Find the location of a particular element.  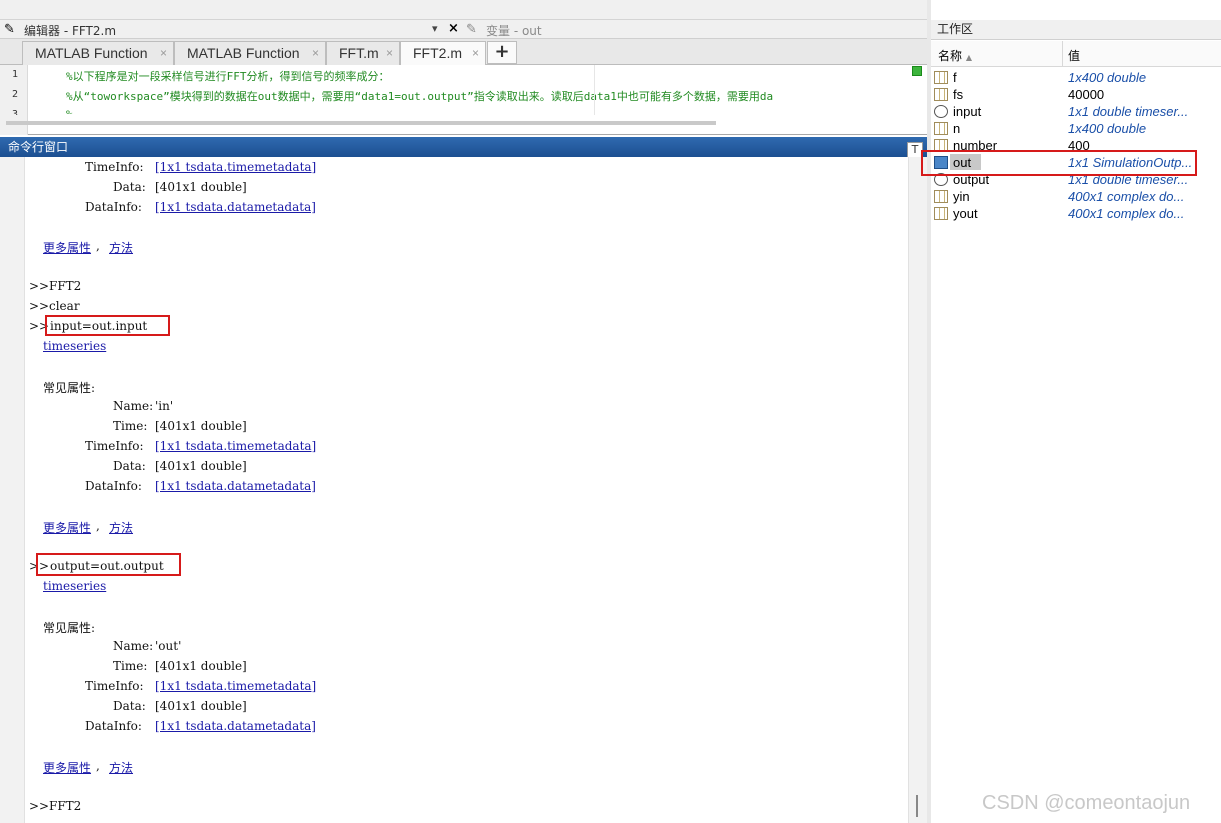

editor-close-icon: × is located at coordinates (453, 28).